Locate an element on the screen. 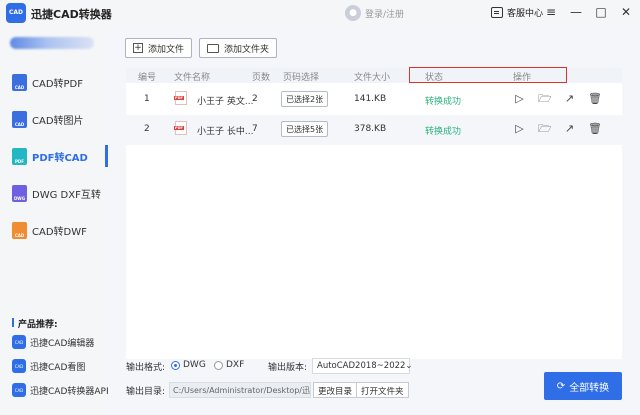 The image size is (640, 415). recommend-item-cad-viewer: CAD 迅捷CAD看图 is located at coordinates (48, 366).